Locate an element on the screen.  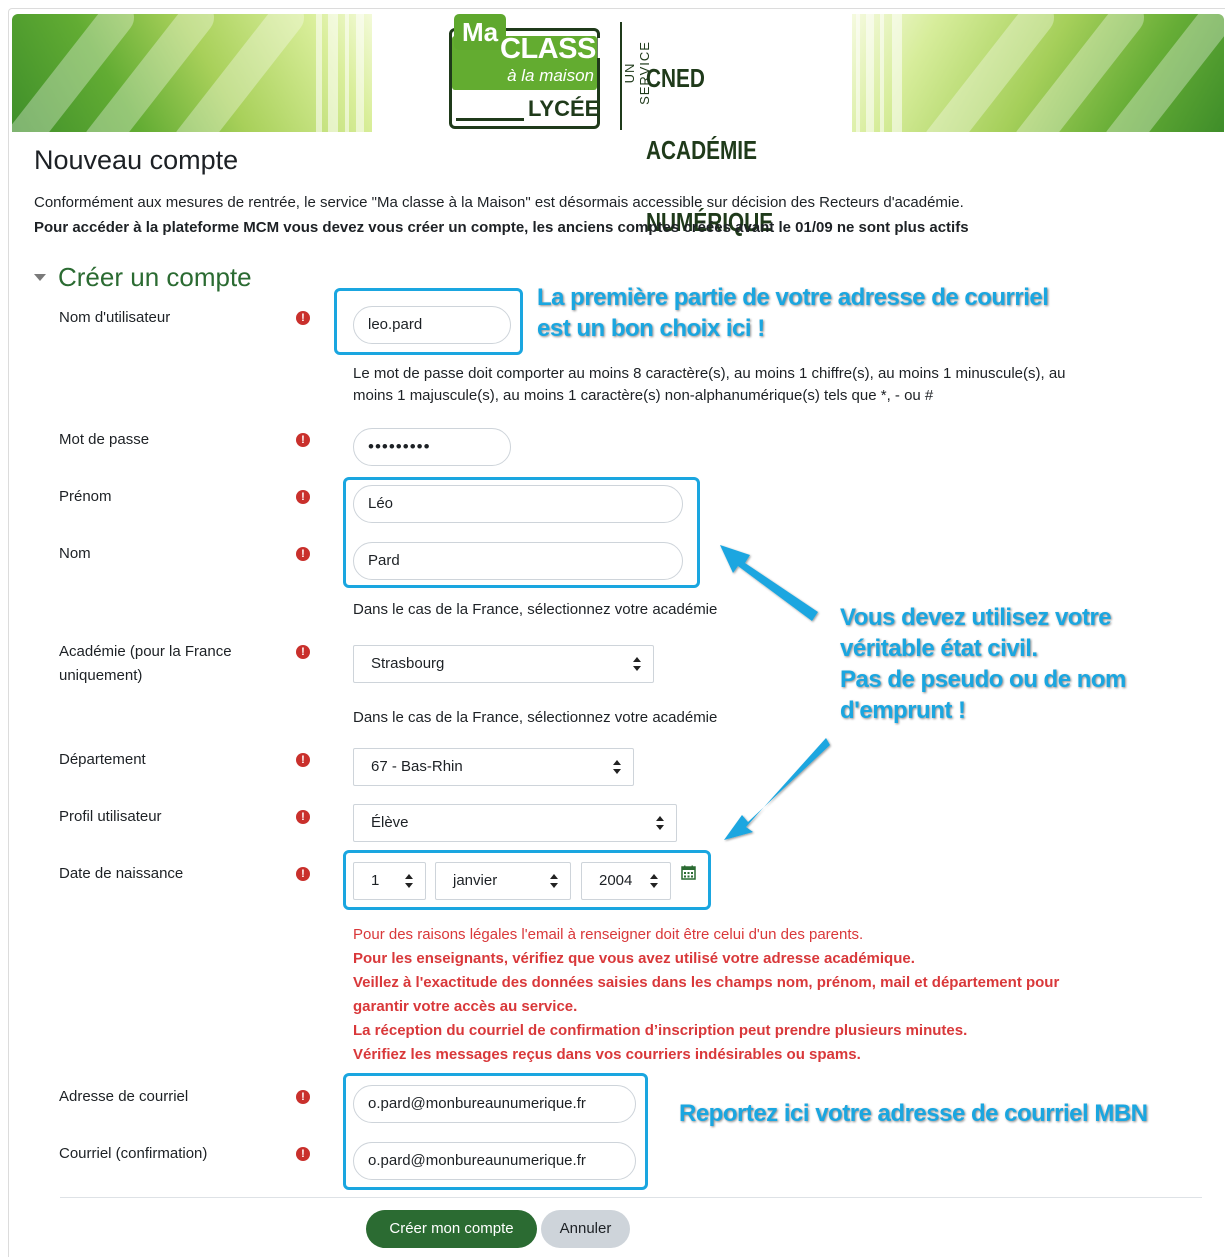
banner-right-graphic is located at coordinates (1038, 73).